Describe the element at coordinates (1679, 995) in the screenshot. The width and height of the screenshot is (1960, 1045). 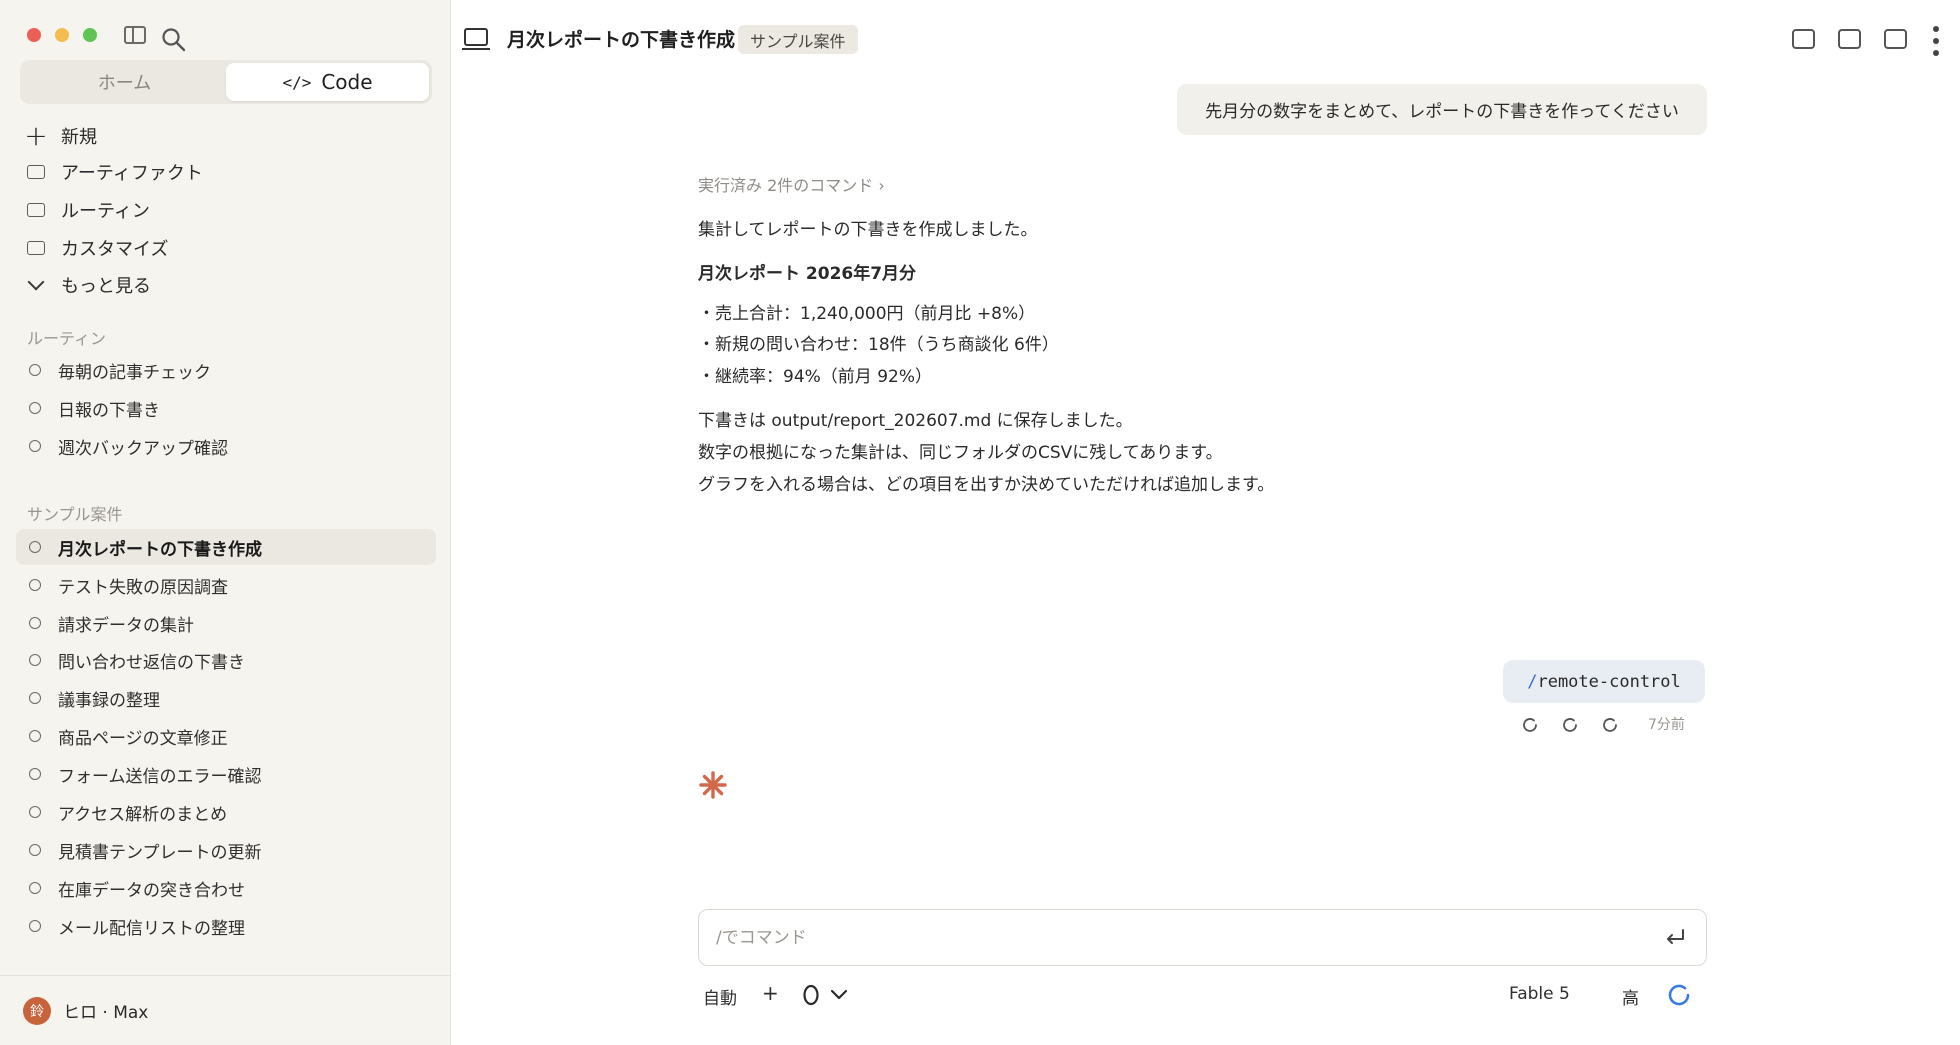
I see `usage-ring-icon` at that location.